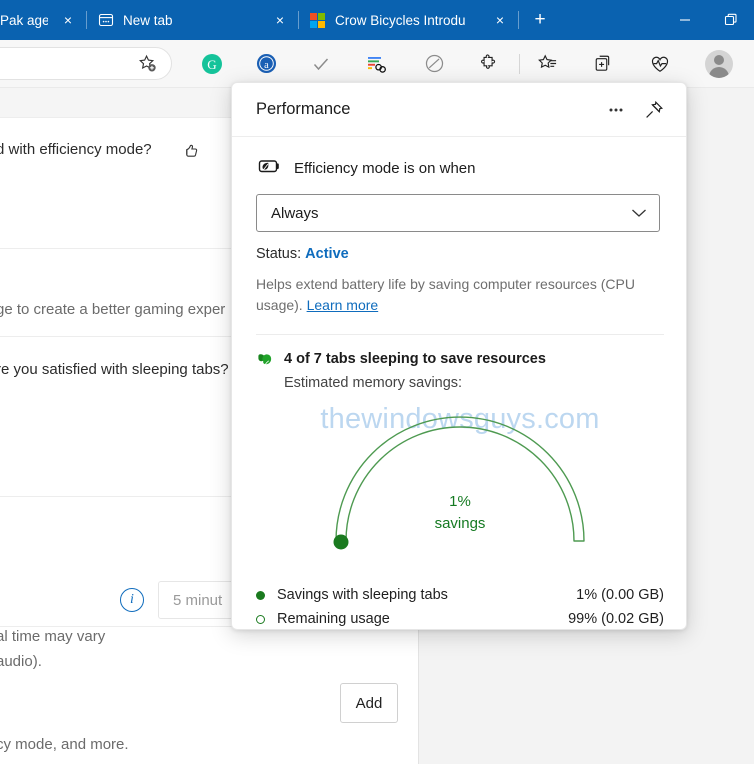 Image resolution: width=754 pixels, height=764 pixels. I want to click on add-favorite-icon, so click(147, 64).